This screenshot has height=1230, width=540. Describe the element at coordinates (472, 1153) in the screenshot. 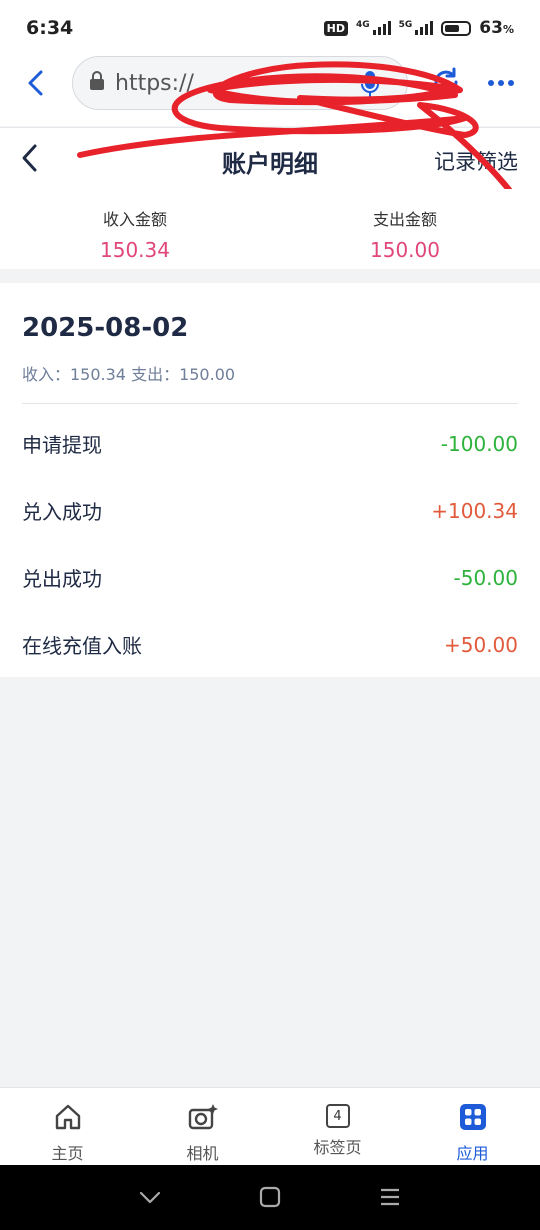

I see `nav-label: 应用` at that location.